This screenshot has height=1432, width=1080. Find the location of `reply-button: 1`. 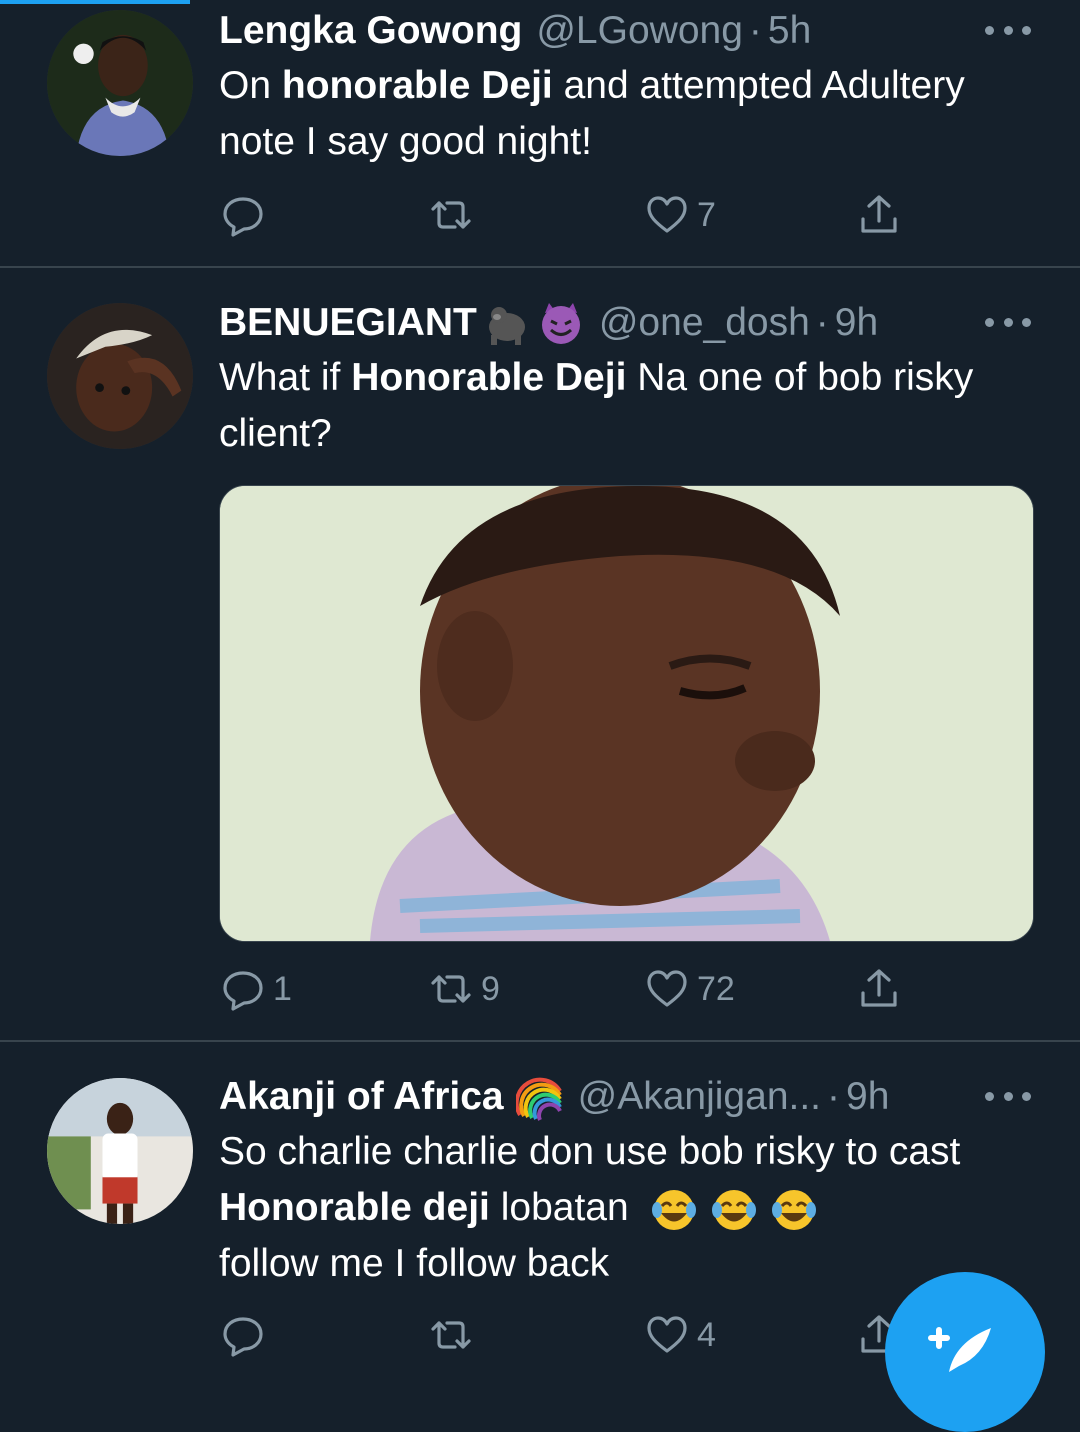

reply-button: 1 is located at coordinates (255, 989).